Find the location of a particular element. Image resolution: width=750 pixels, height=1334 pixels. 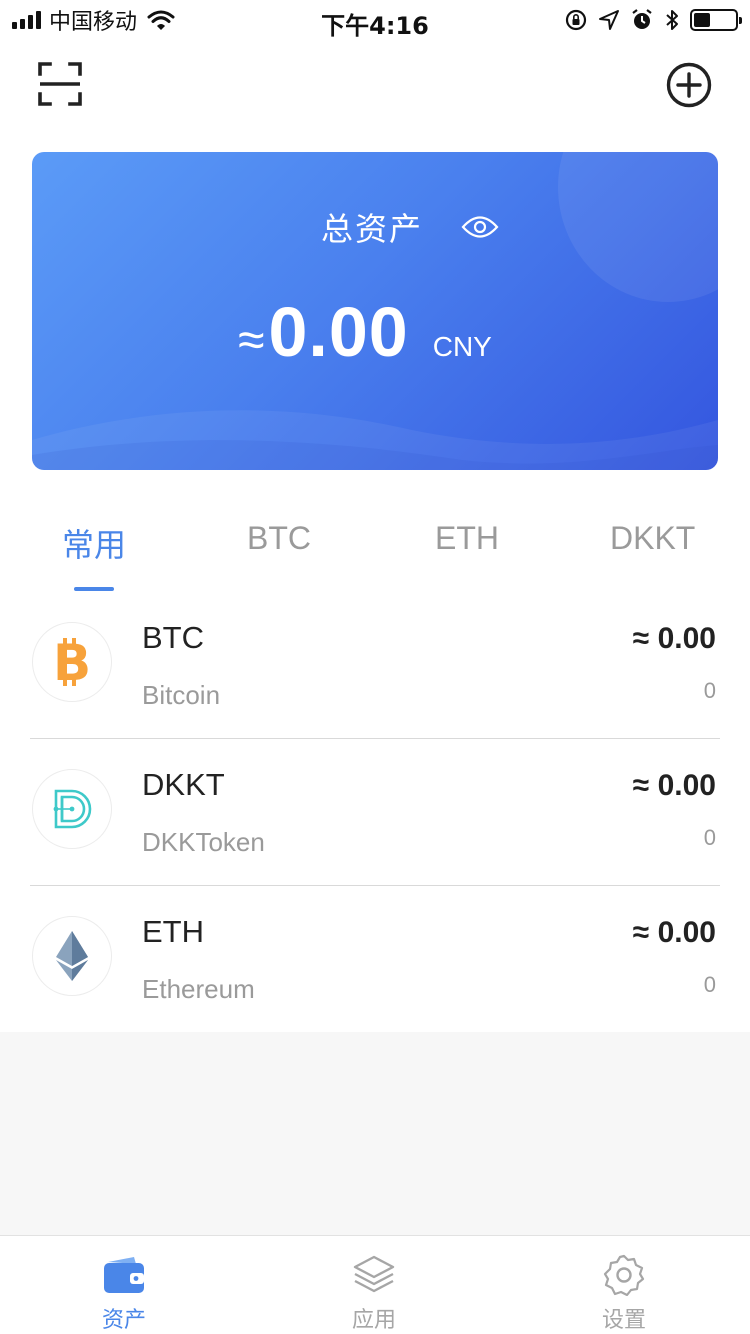

dkkt-icon is located at coordinates (72, 809).